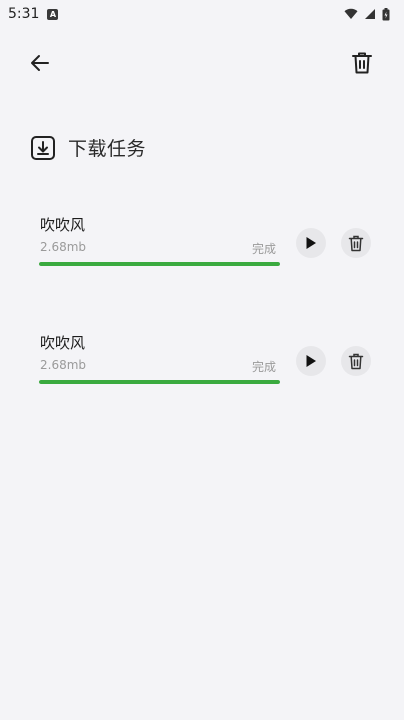  I want to click on wifi-icon, so click(351, 13).